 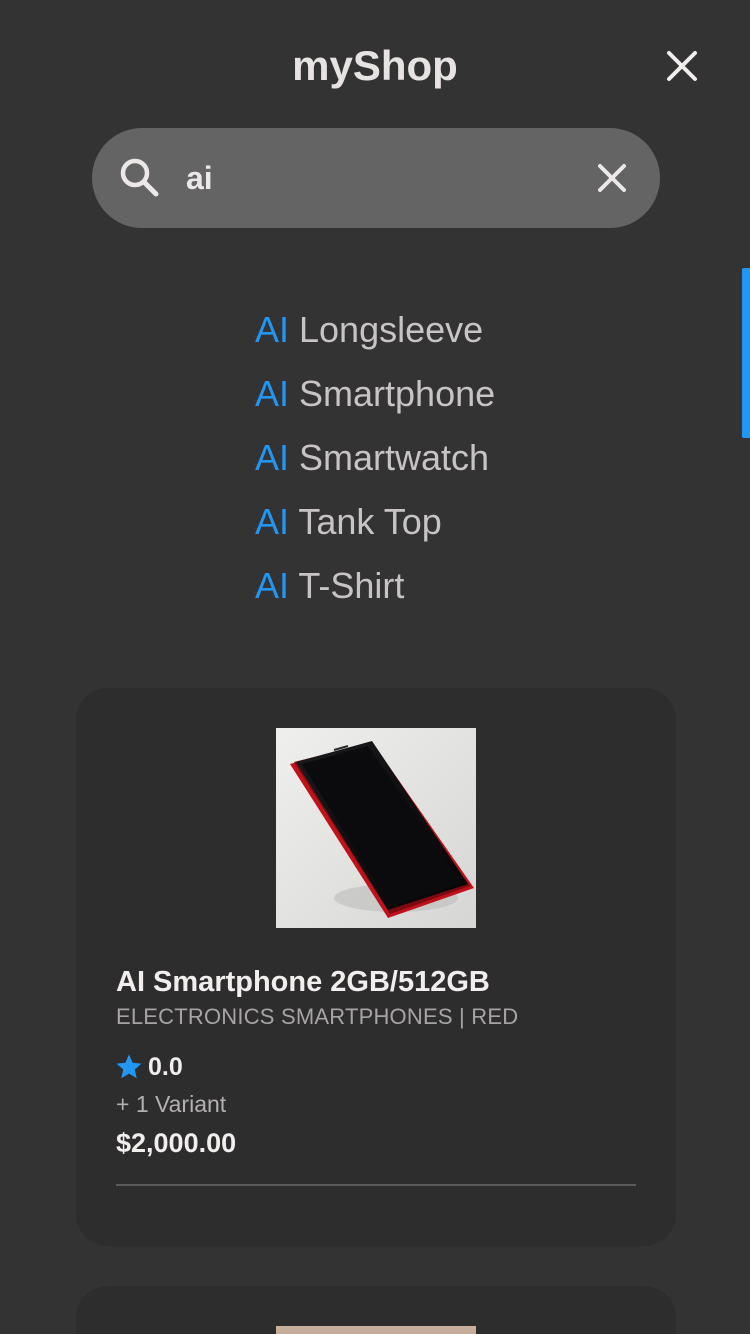 I want to click on variant-count: + 1 Variant, so click(x=171, y=1104).